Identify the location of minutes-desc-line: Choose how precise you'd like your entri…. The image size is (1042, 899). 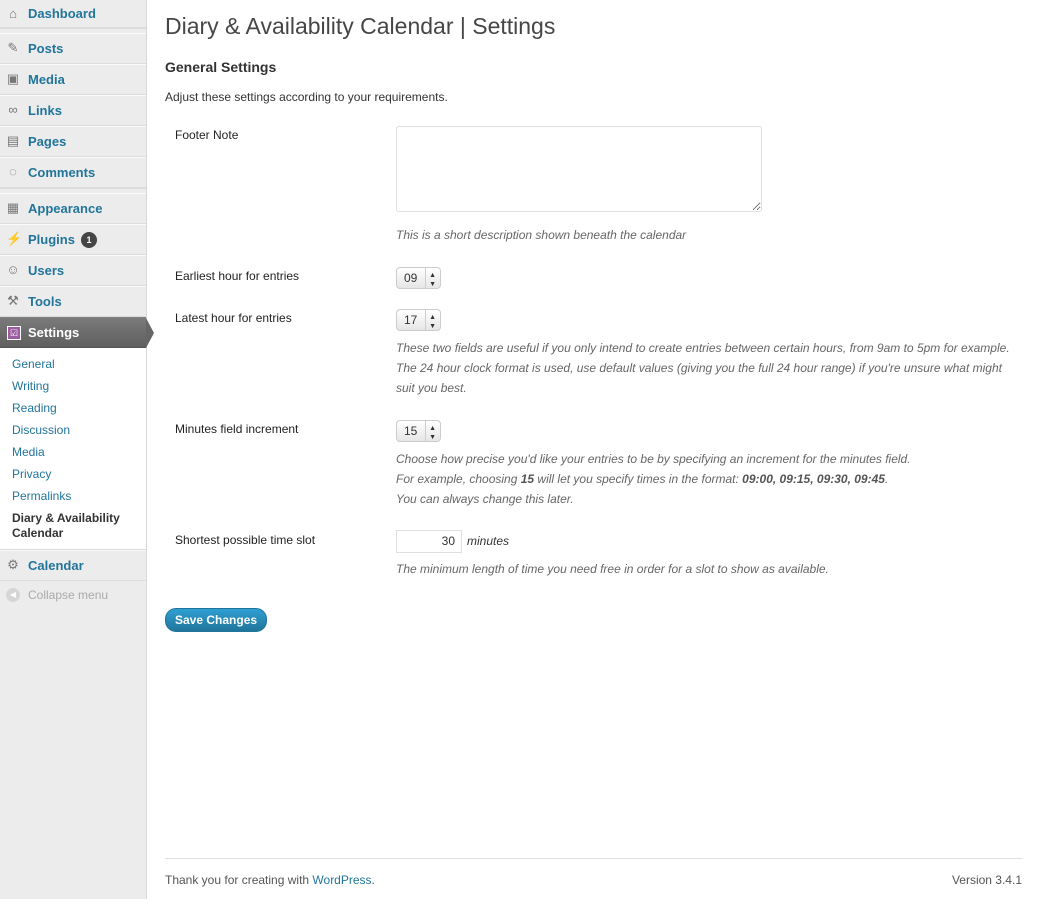
(653, 459).